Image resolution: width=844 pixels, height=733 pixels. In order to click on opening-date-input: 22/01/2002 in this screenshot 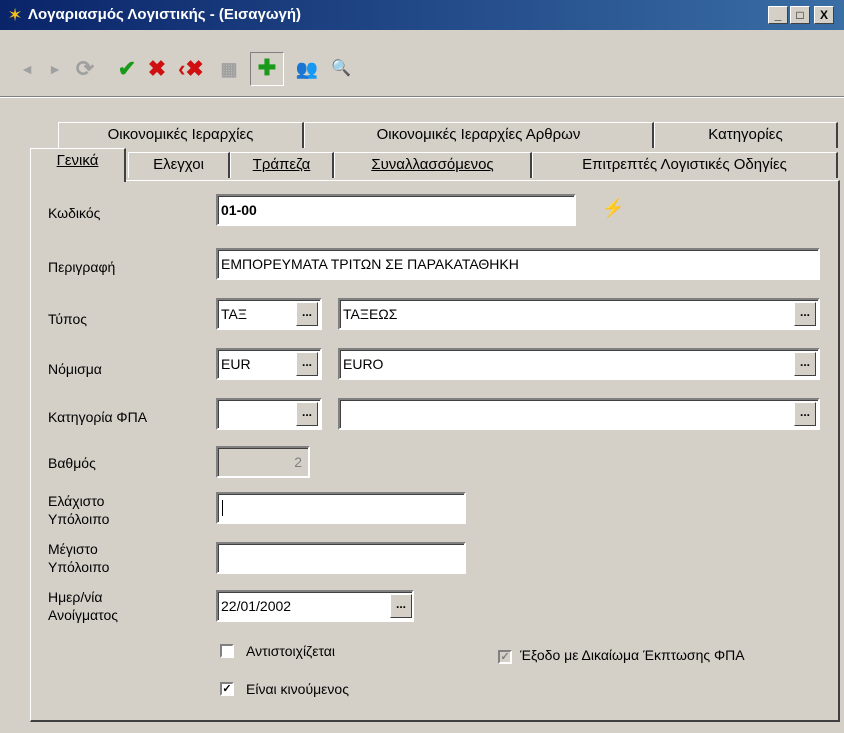, I will do `click(315, 606)`.